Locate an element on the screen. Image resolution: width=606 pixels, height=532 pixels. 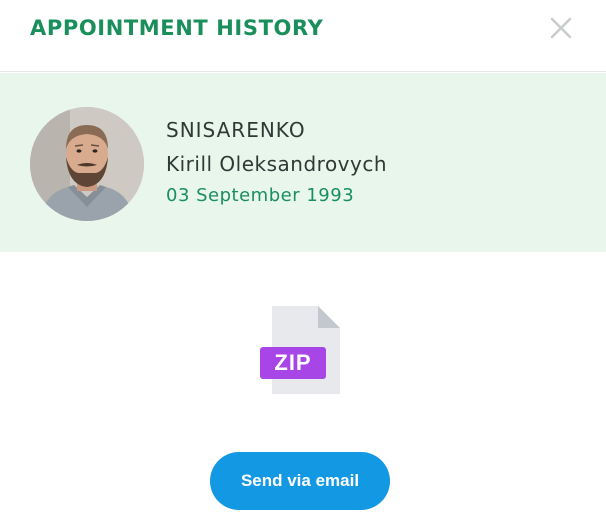
patient-given-names: Kirill Oleksandrovych is located at coordinates (277, 164).